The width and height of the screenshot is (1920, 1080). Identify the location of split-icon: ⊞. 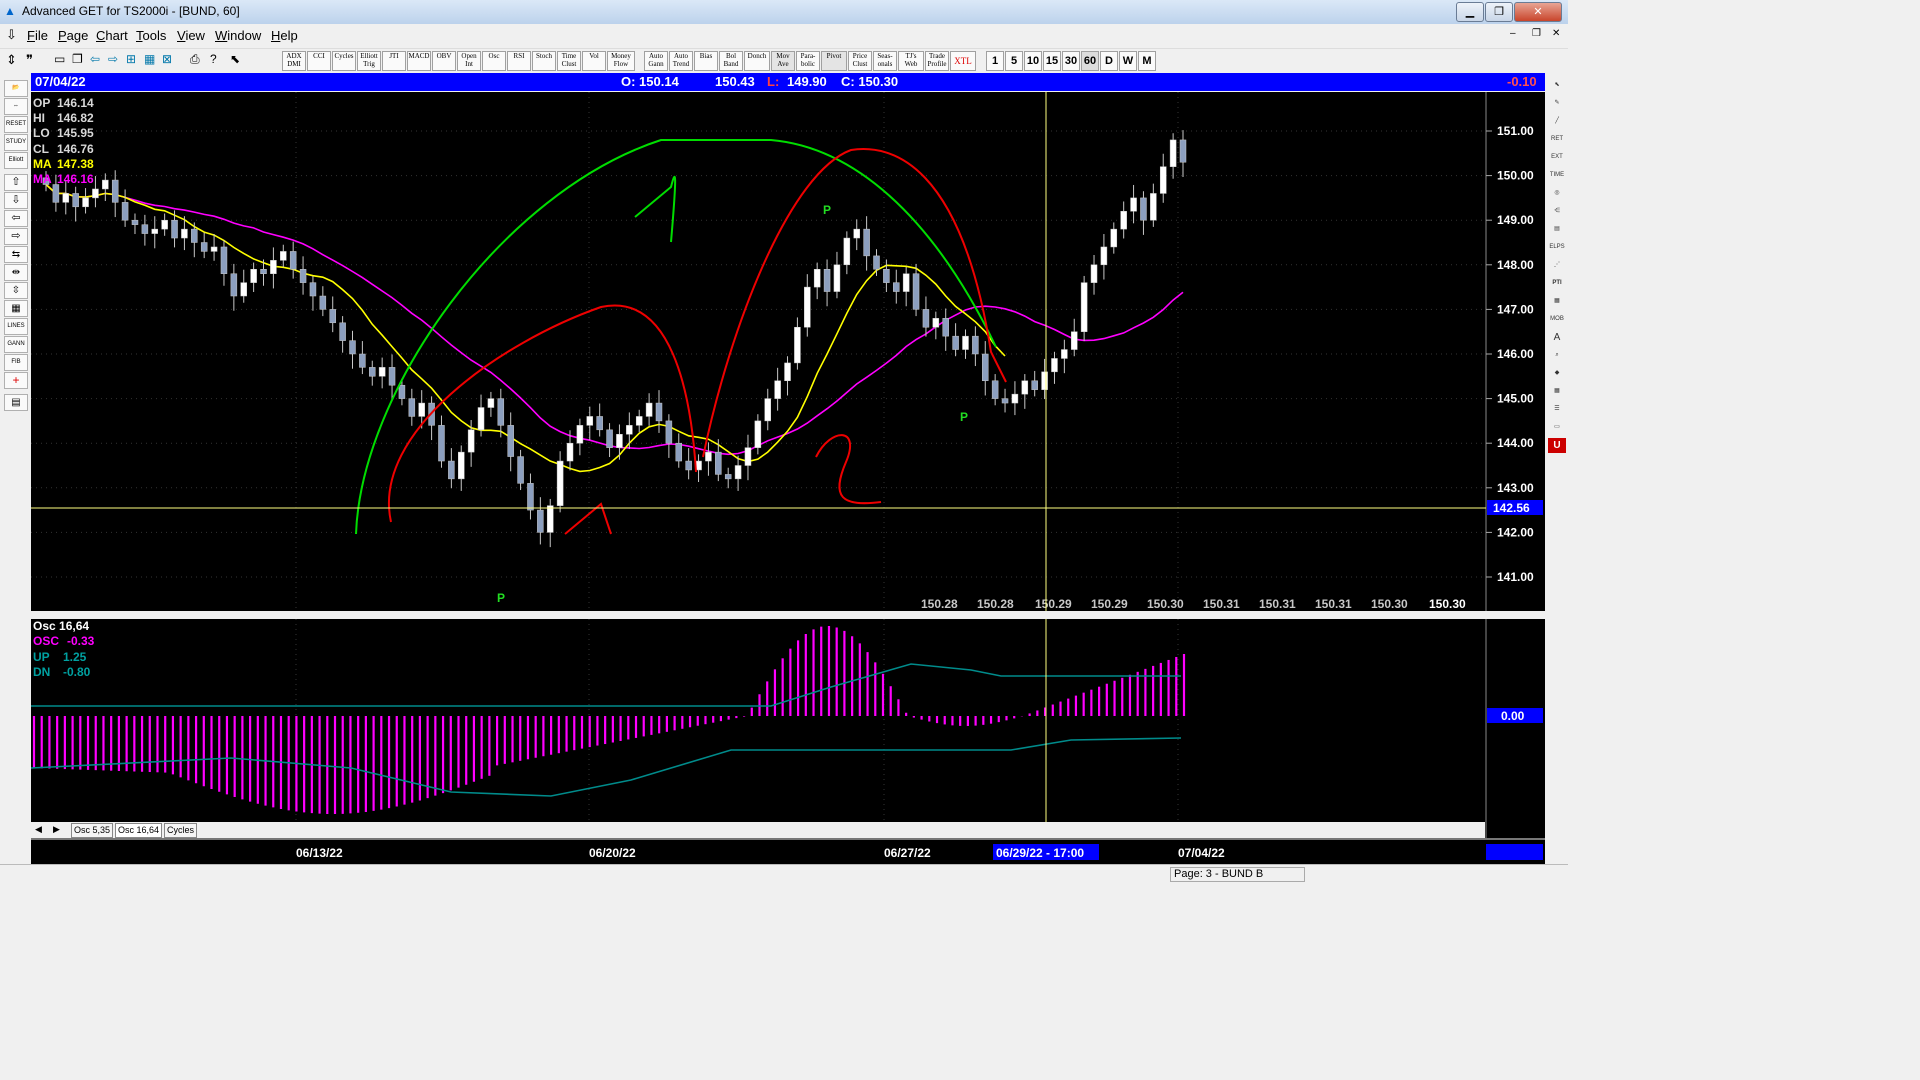
(131, 59).